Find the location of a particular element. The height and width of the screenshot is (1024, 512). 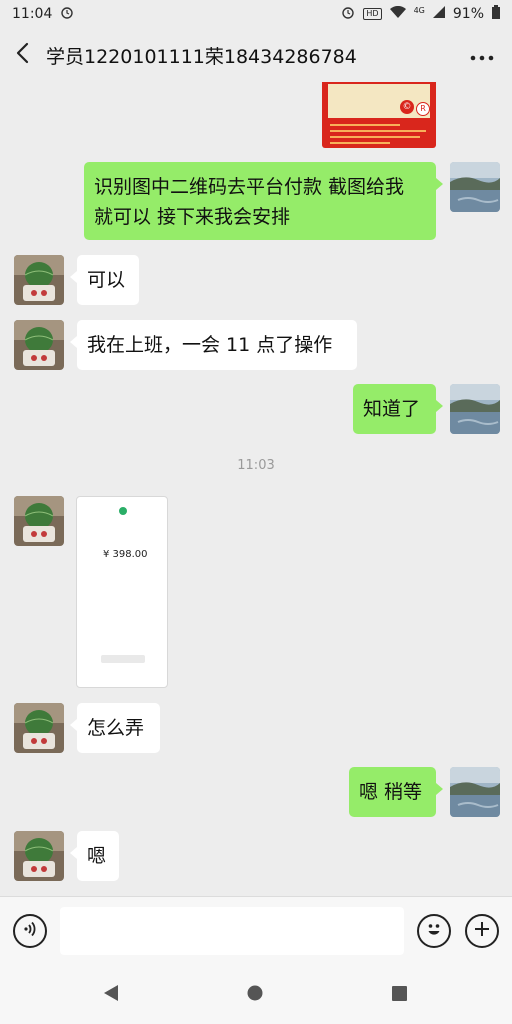

message-bubble-incoming: 我在上班，一会 11 点了操作 is located at coordinates (213, 345).